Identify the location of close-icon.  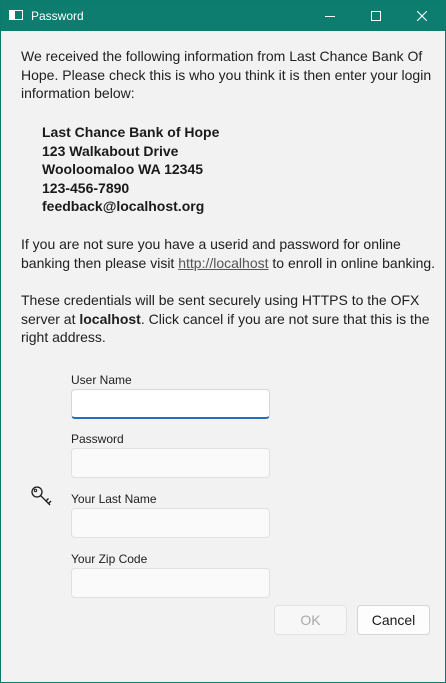
(422, 16).